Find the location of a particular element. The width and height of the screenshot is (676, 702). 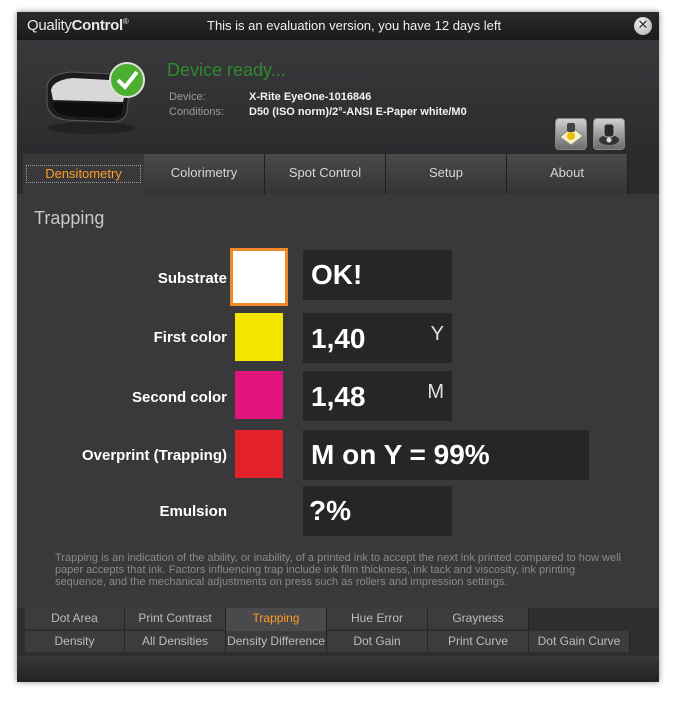

tab-colorimetry: Colorimetry is located at coordinates (204, 174).